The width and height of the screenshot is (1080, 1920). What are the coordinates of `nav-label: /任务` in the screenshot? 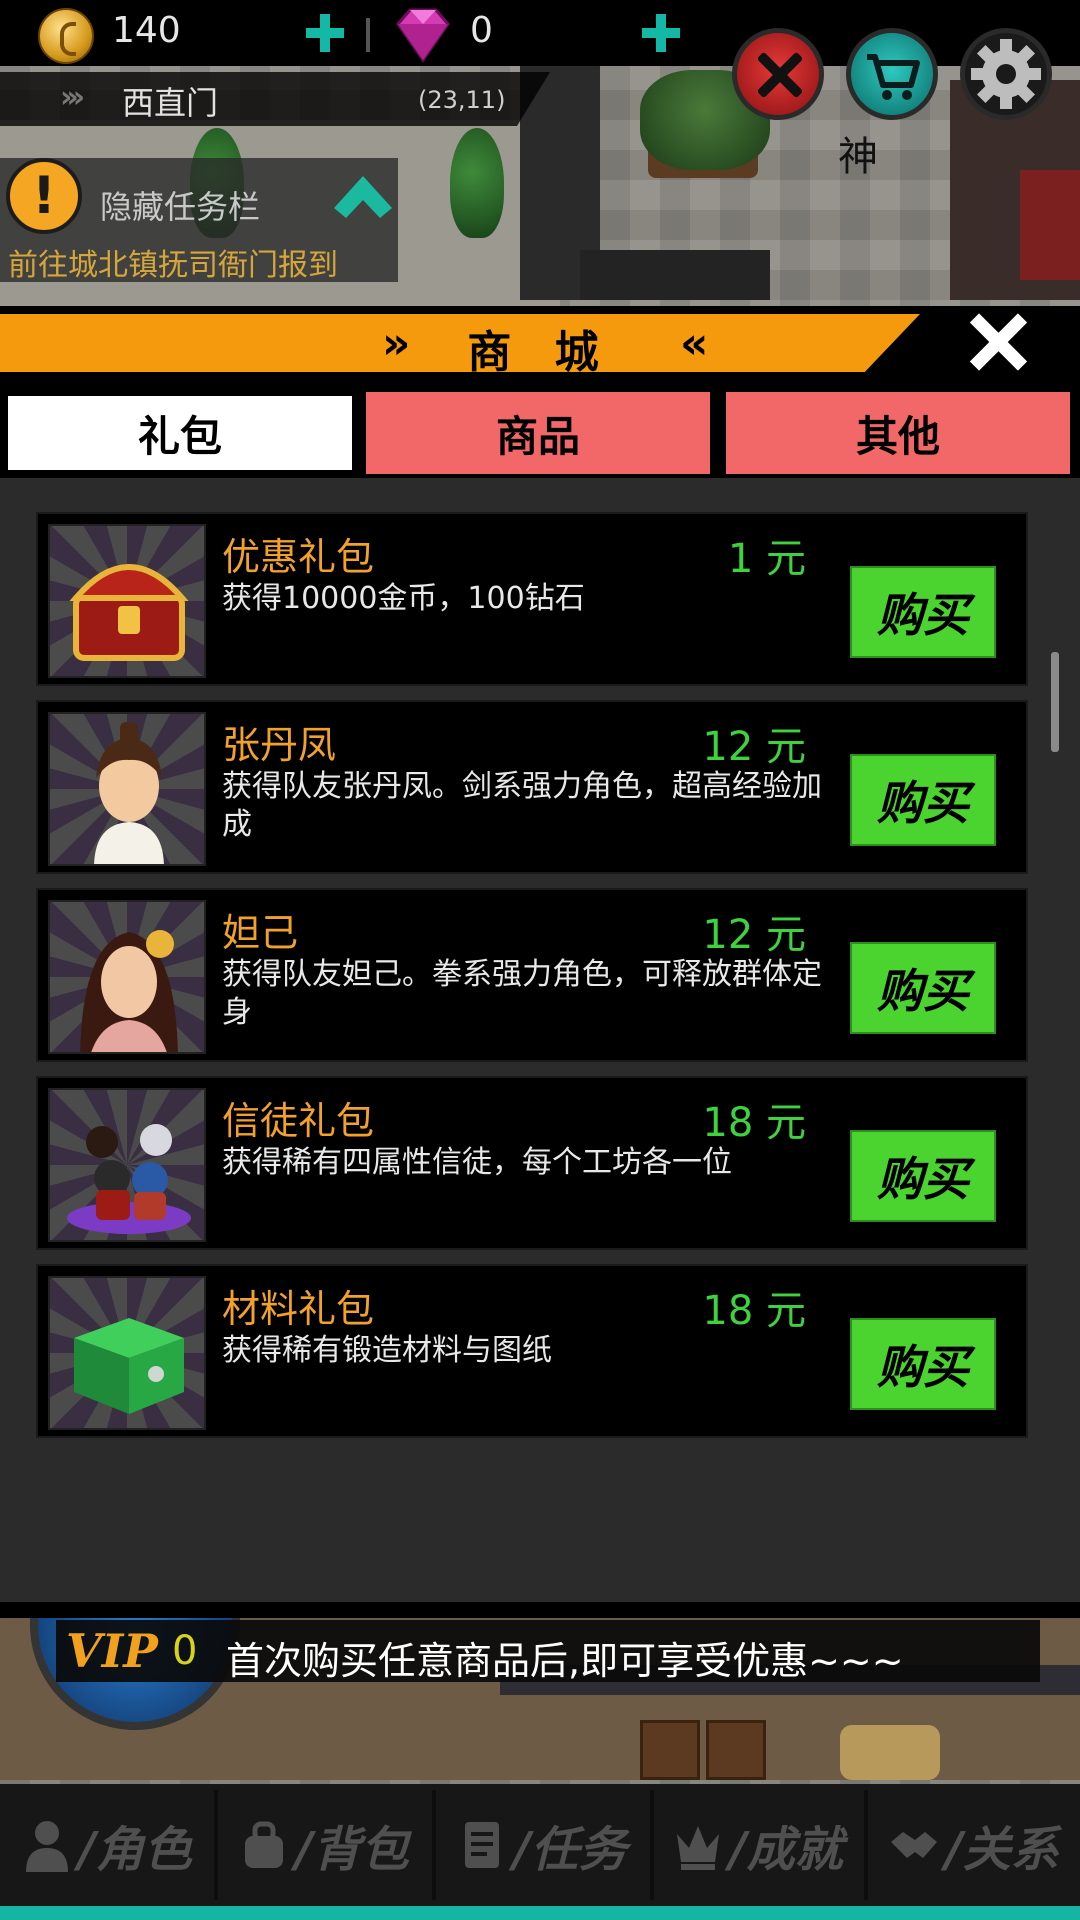 It's located at (570, 1850).